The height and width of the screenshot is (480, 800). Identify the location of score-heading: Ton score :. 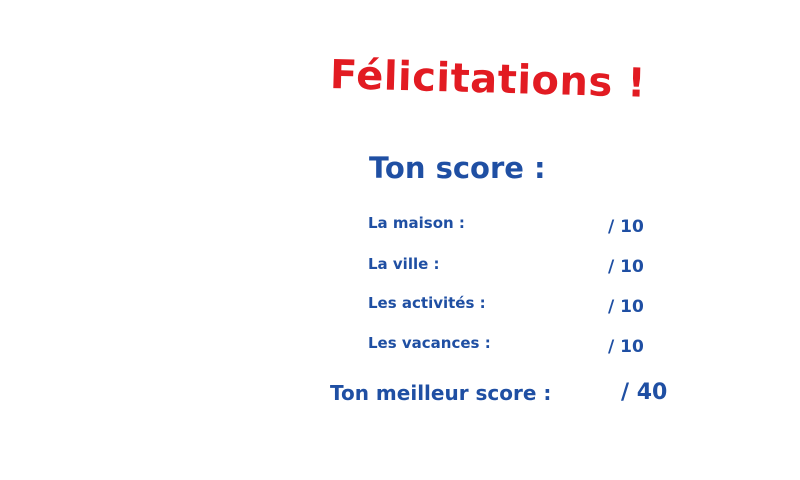
(457, 168).